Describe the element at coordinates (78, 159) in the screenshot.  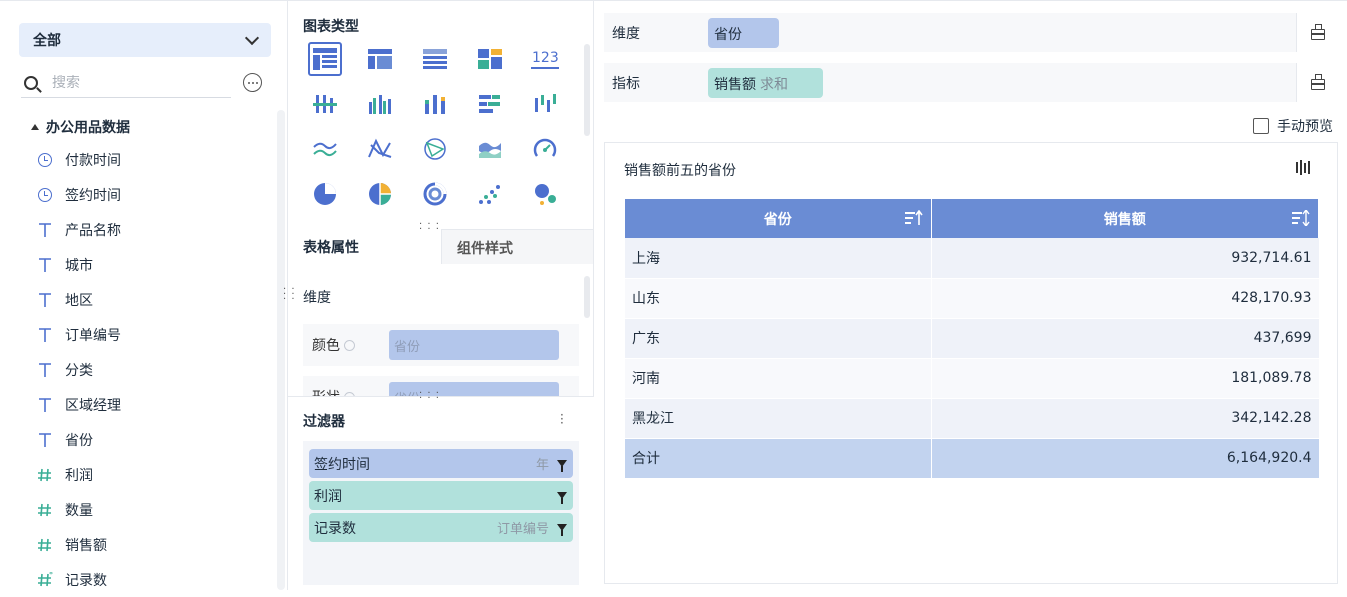
I see `field-item: 付款时间` at that location.